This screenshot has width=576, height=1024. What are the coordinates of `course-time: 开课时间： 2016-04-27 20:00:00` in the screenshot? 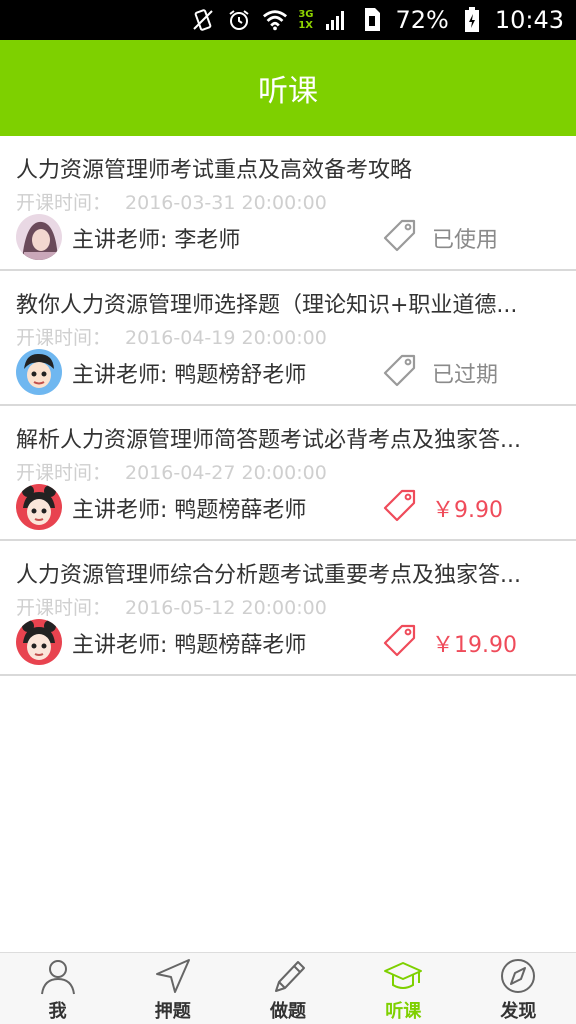 It's located at (171, 471).